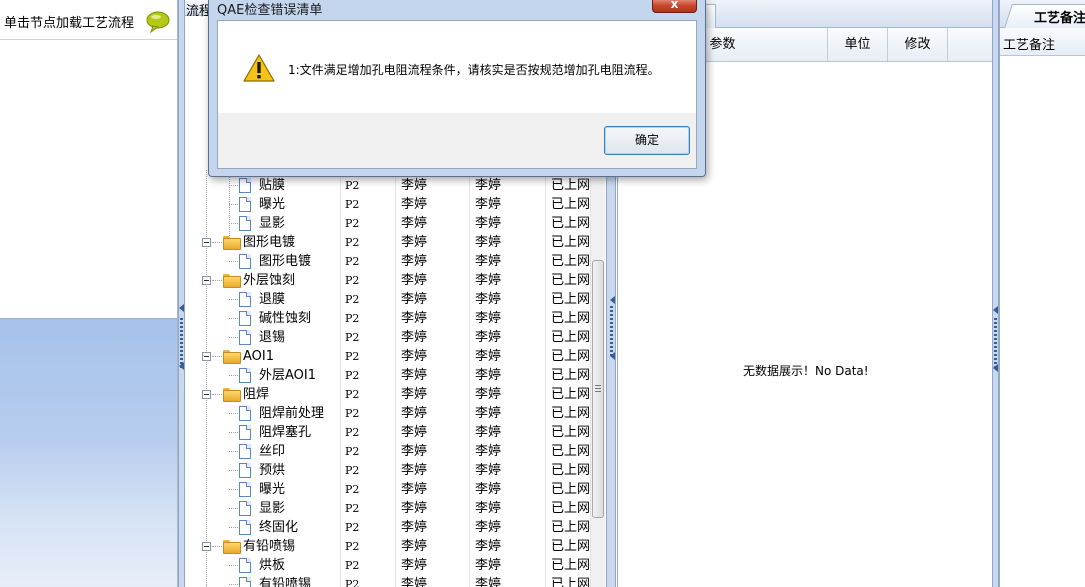 The image size is (1085, 587). What do you see at coordinates (858, 44) in the screenshot?
I see `column-header-unit: 单位` at bounding box center [858, 44].